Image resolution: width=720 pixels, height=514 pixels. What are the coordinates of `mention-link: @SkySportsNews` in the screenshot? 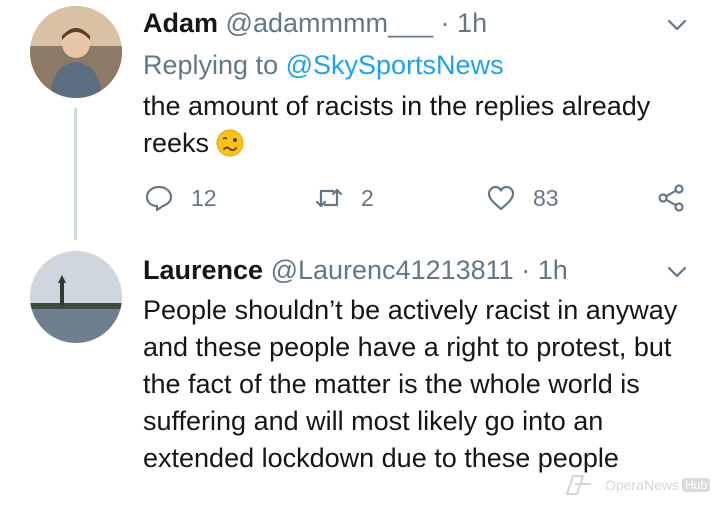 It's located at (395, 65).